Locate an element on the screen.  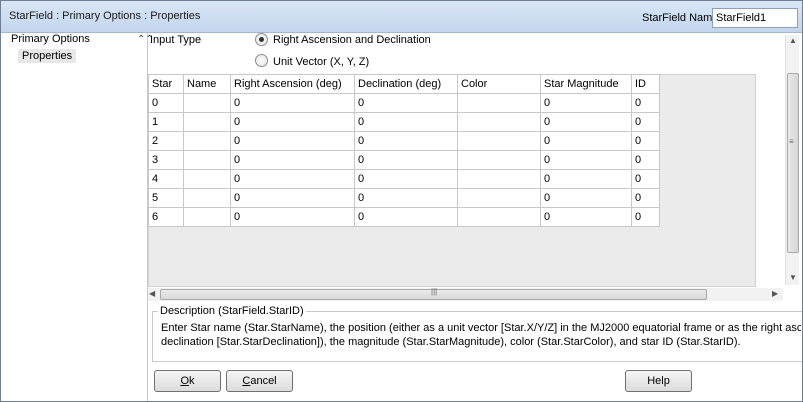
help-button: Help is located at coordinates (658, 381).